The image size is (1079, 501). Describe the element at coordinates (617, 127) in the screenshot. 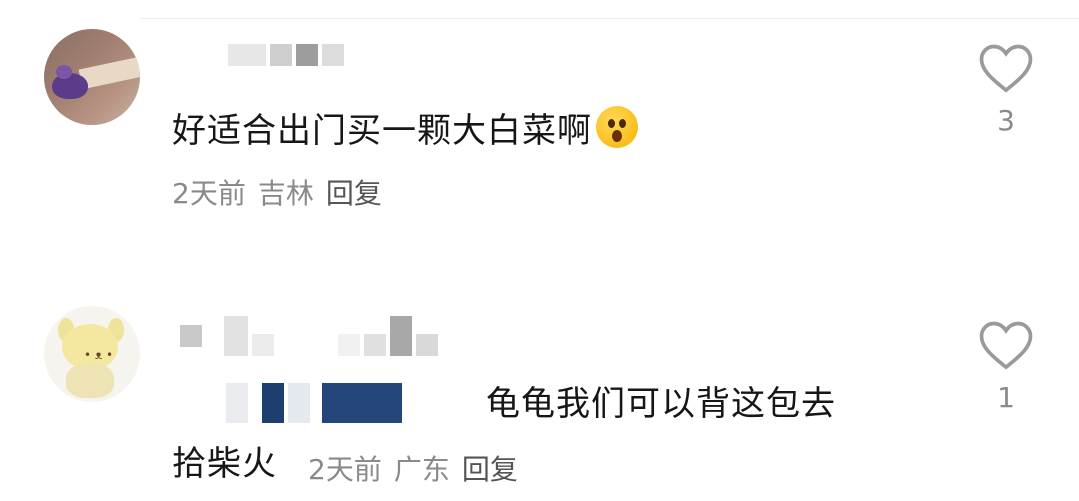

I see `astonished-face-icon` at that location.